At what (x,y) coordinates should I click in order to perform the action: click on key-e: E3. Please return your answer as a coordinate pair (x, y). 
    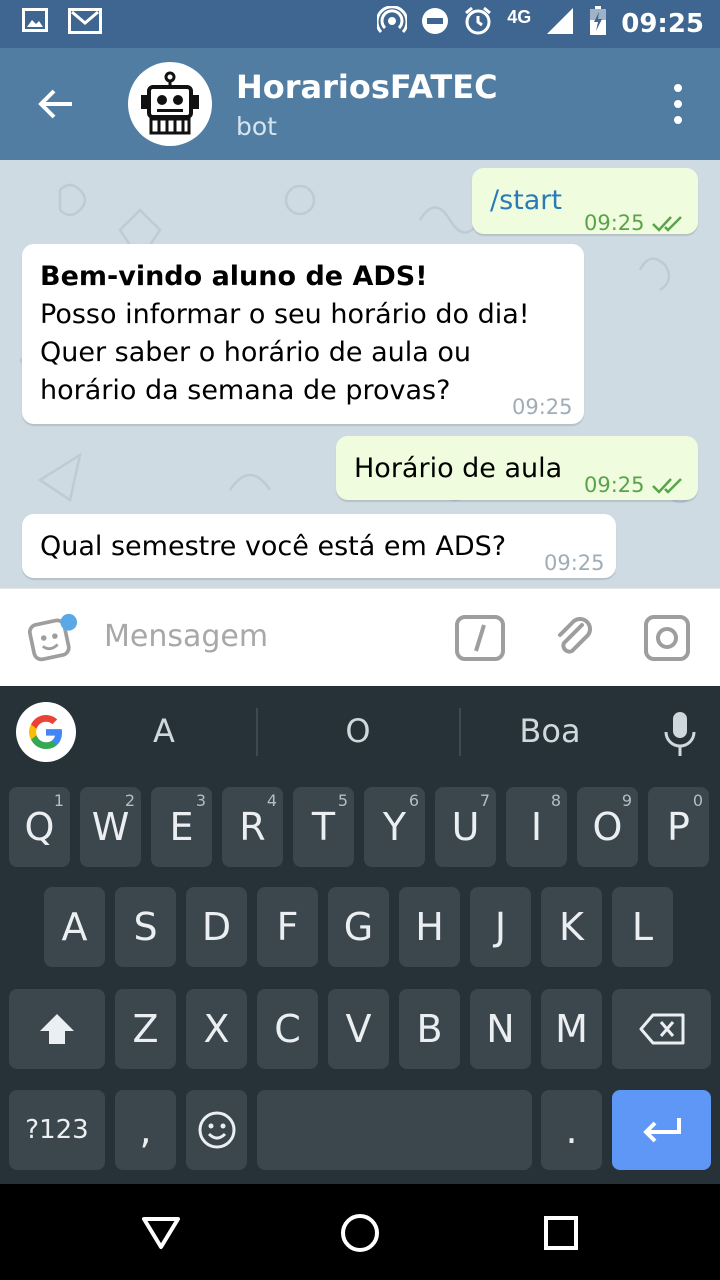
    Looking at the image, I should click on (181, 827).